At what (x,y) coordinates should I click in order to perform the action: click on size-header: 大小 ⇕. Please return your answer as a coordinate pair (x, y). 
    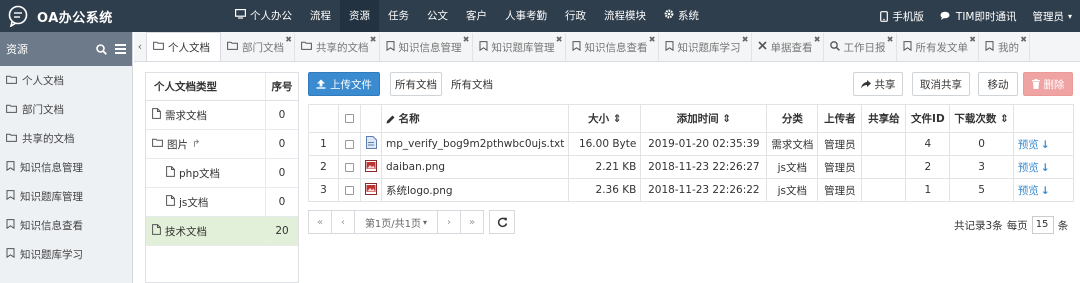
    Looking at the image, I should click on (605, 118).